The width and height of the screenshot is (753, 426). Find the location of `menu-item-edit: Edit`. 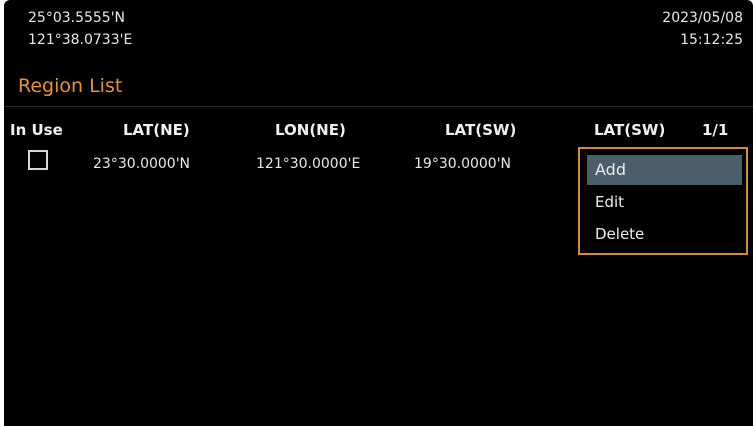

menu-item-edit: Edit is located at coordinates (664, 202).